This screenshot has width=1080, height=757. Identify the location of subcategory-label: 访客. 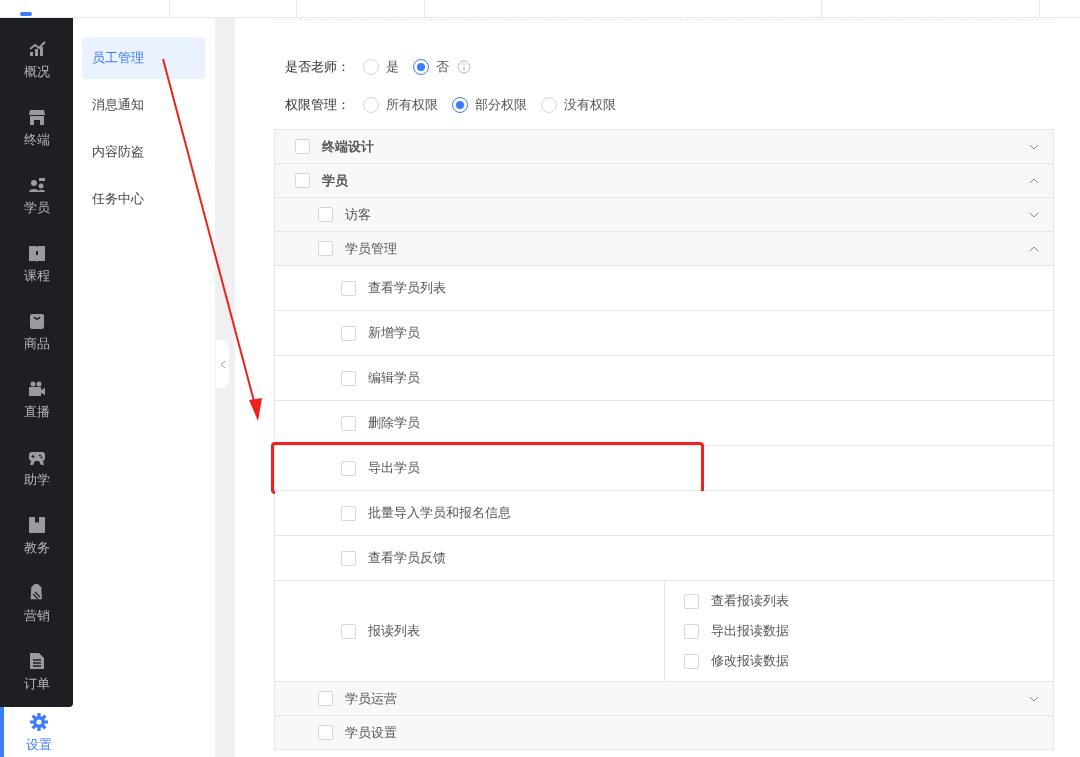
(358, 214).